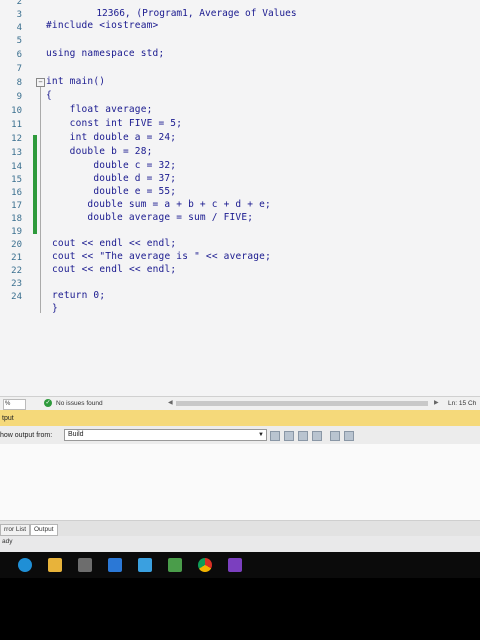  What do you see at coordinates (25, 565) in the screenshot?
I see `edge-icon` at bounding box center [25, 565].